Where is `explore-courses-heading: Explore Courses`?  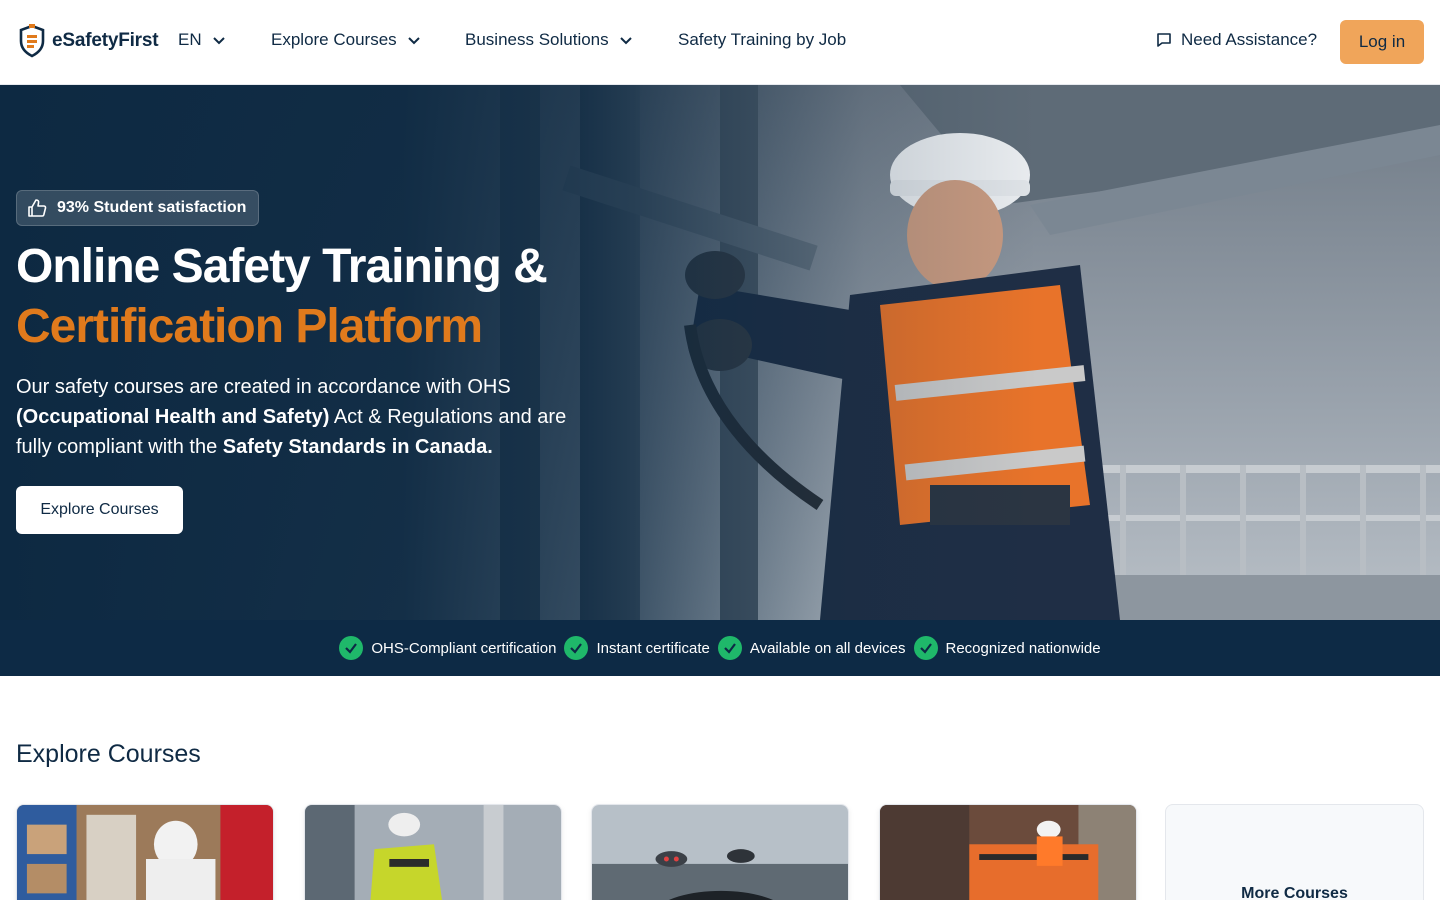
explore-courses-heading: Explore Courses is located at coordinates (108, 754).